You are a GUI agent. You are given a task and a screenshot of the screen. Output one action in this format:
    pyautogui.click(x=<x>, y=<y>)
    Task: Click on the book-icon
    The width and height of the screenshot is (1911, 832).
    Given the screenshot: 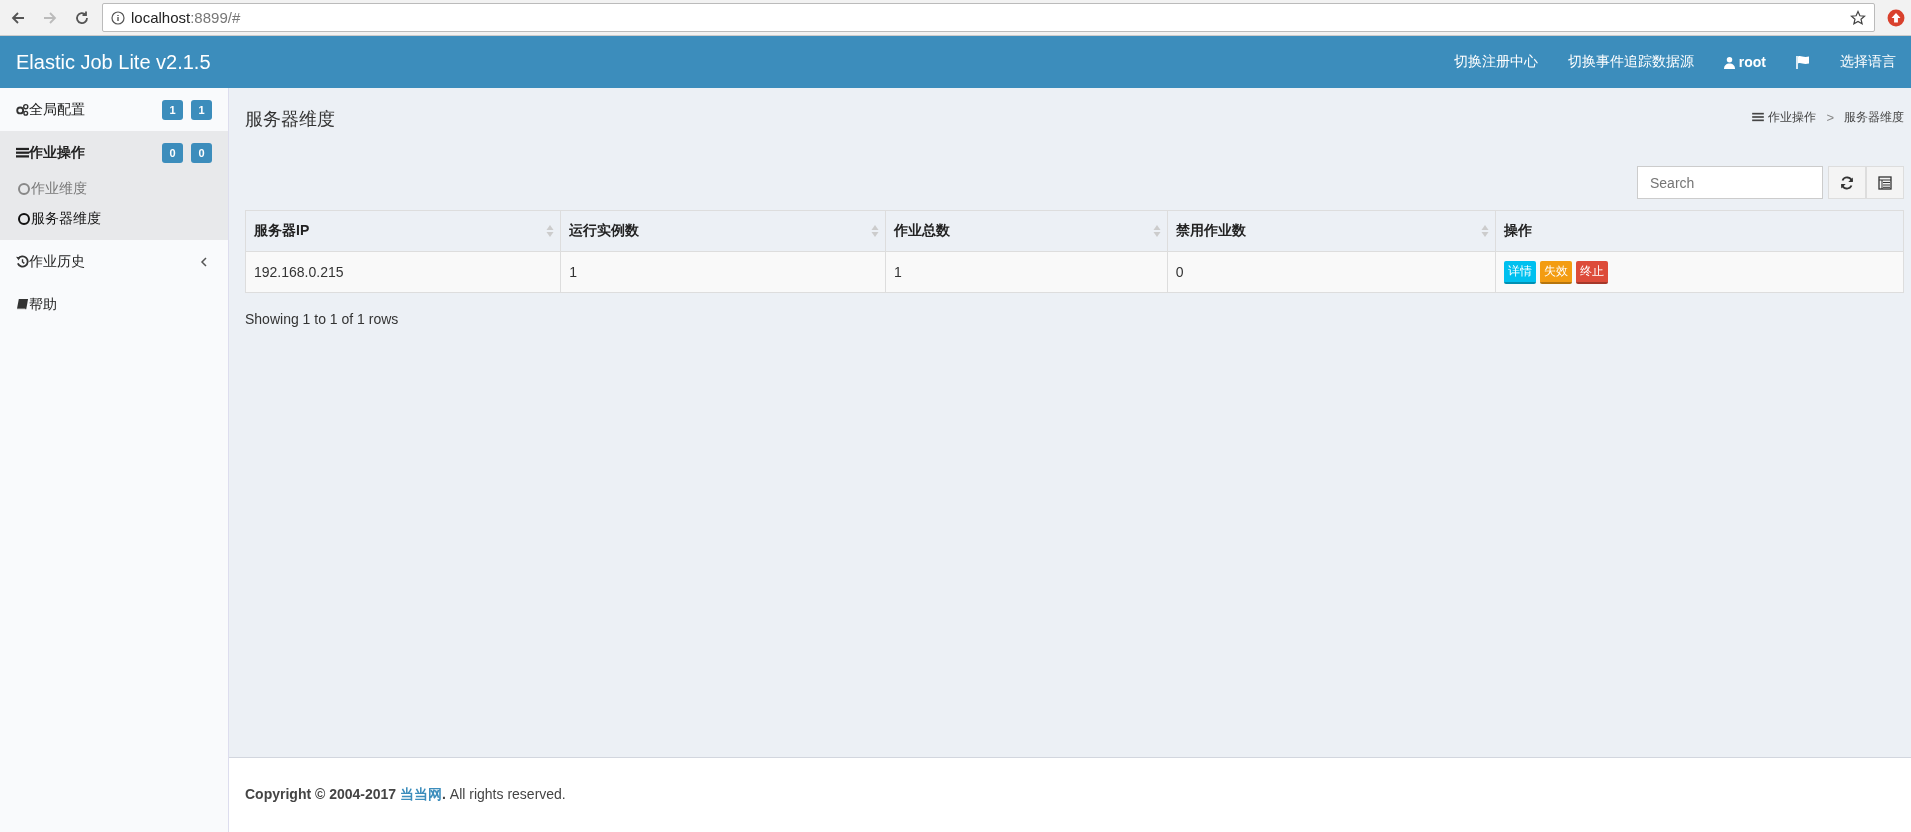 What is the action you would take?
    pyautogui.click(x=22, y=304)
    